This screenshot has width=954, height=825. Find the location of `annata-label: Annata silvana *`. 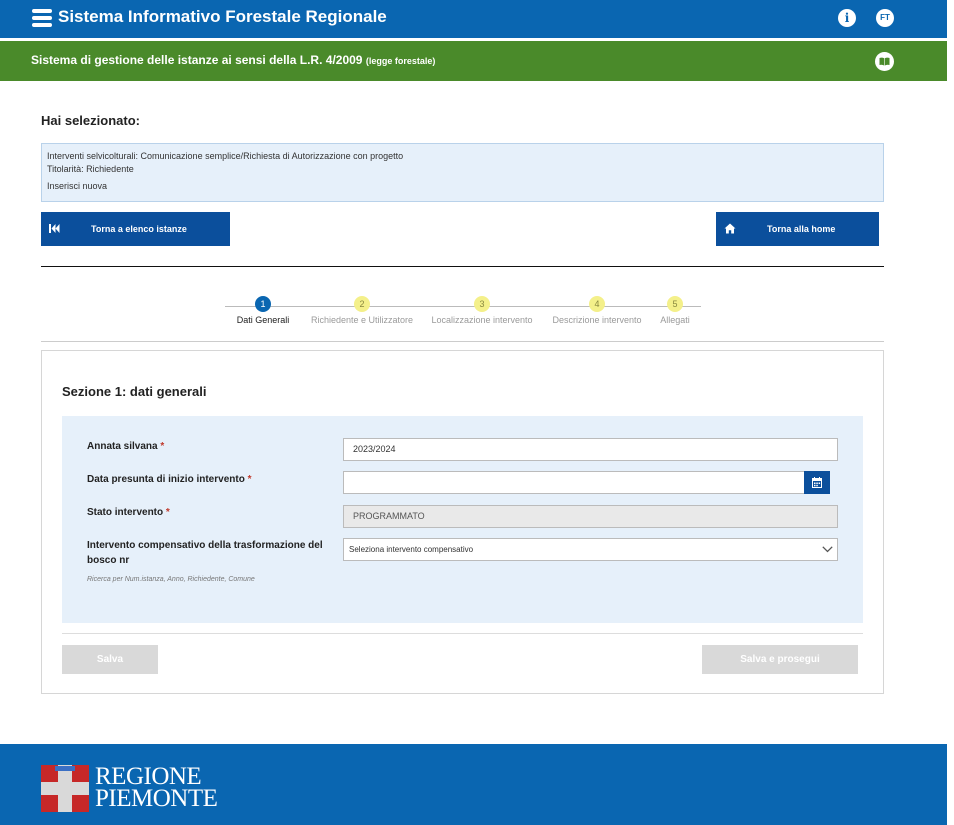

annata-label: Annata silvana * is located at coordinates (125, 446).